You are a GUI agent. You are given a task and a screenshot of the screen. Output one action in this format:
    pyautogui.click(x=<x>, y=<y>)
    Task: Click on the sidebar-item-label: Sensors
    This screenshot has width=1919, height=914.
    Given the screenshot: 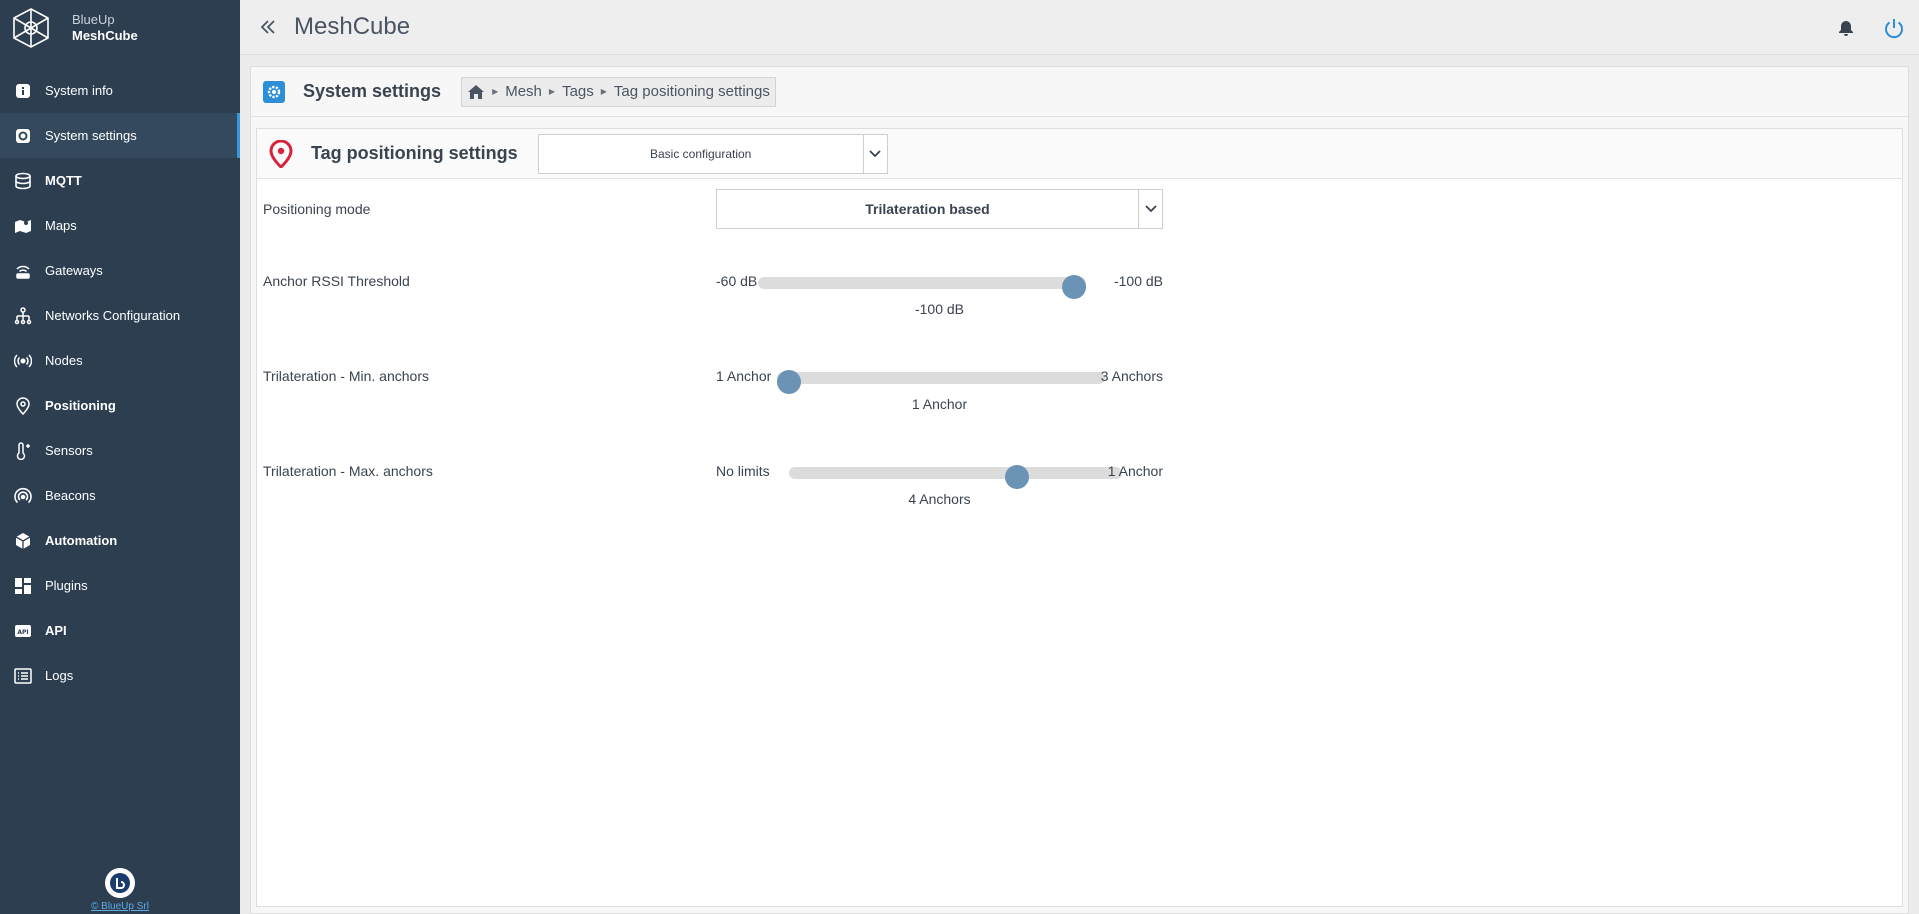 What is the action you would take?
    pyautogui.click(x=69, y=450)
    